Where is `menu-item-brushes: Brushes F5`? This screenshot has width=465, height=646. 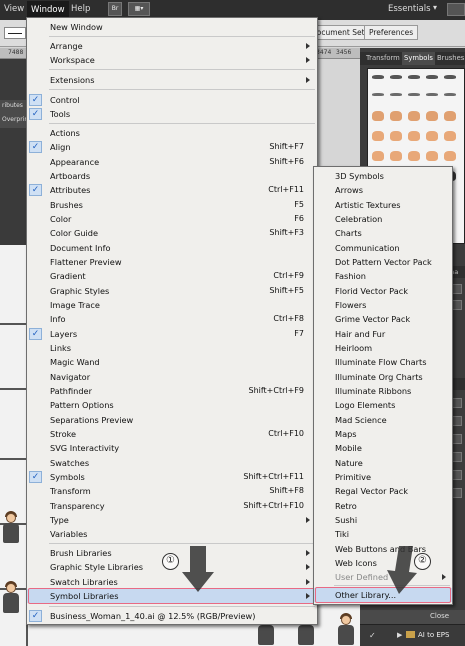 menu-item-brushes: Brushes F5 is located at coordinates (172, 205).